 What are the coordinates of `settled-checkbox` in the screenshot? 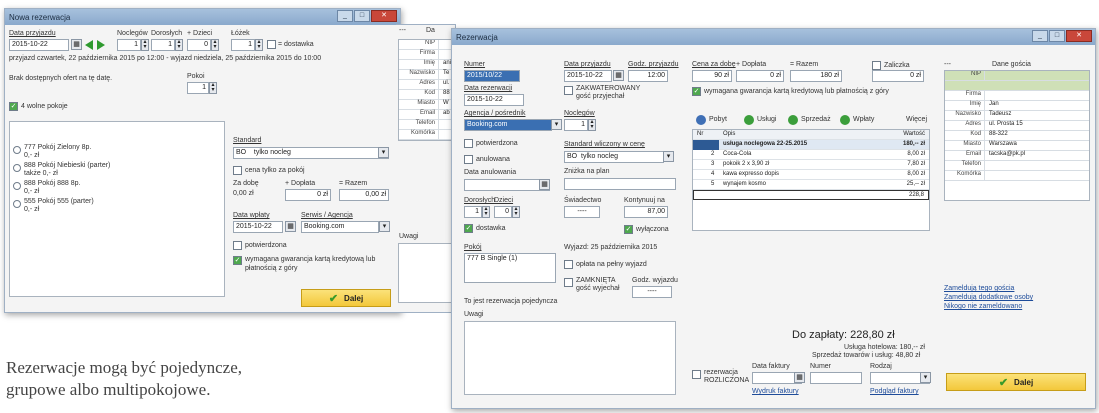 It's located at (696, 374).